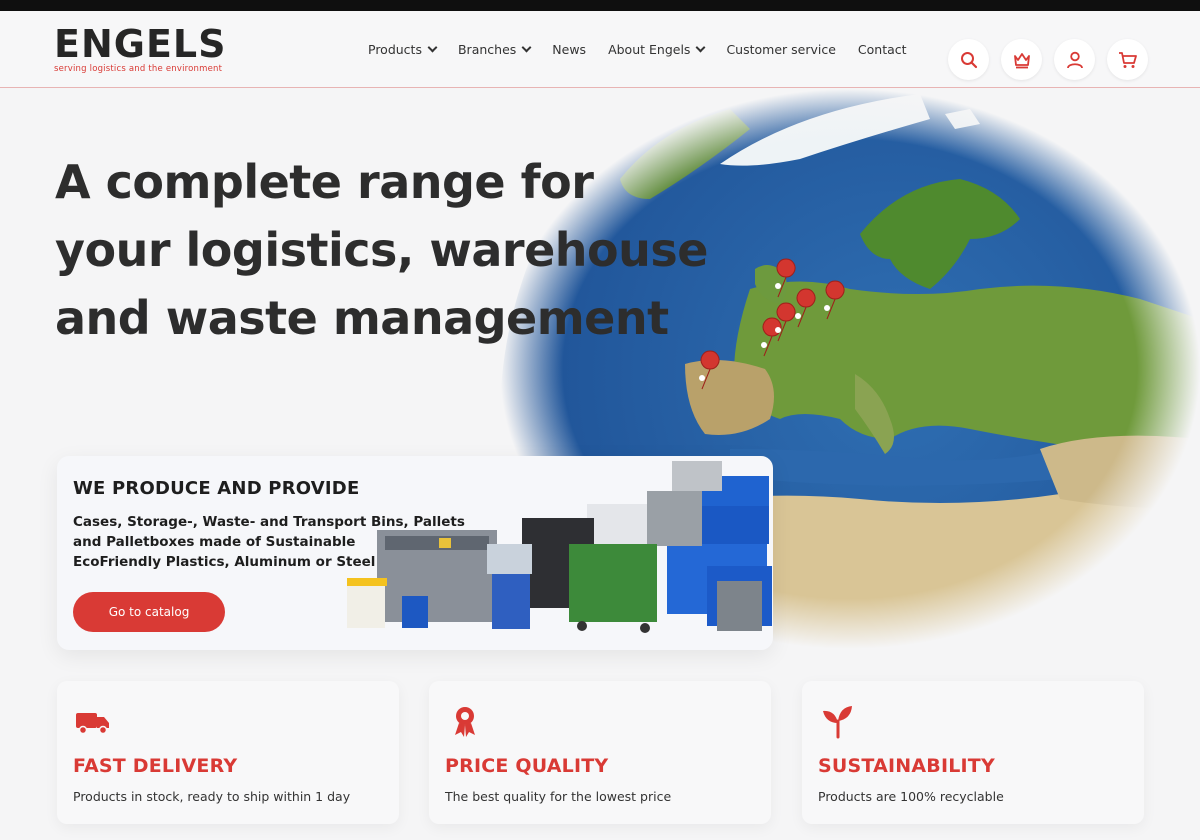 This screenshot has width=1200, height=840. I want to click on nav-item-label: About Engels, so click(649, 49).